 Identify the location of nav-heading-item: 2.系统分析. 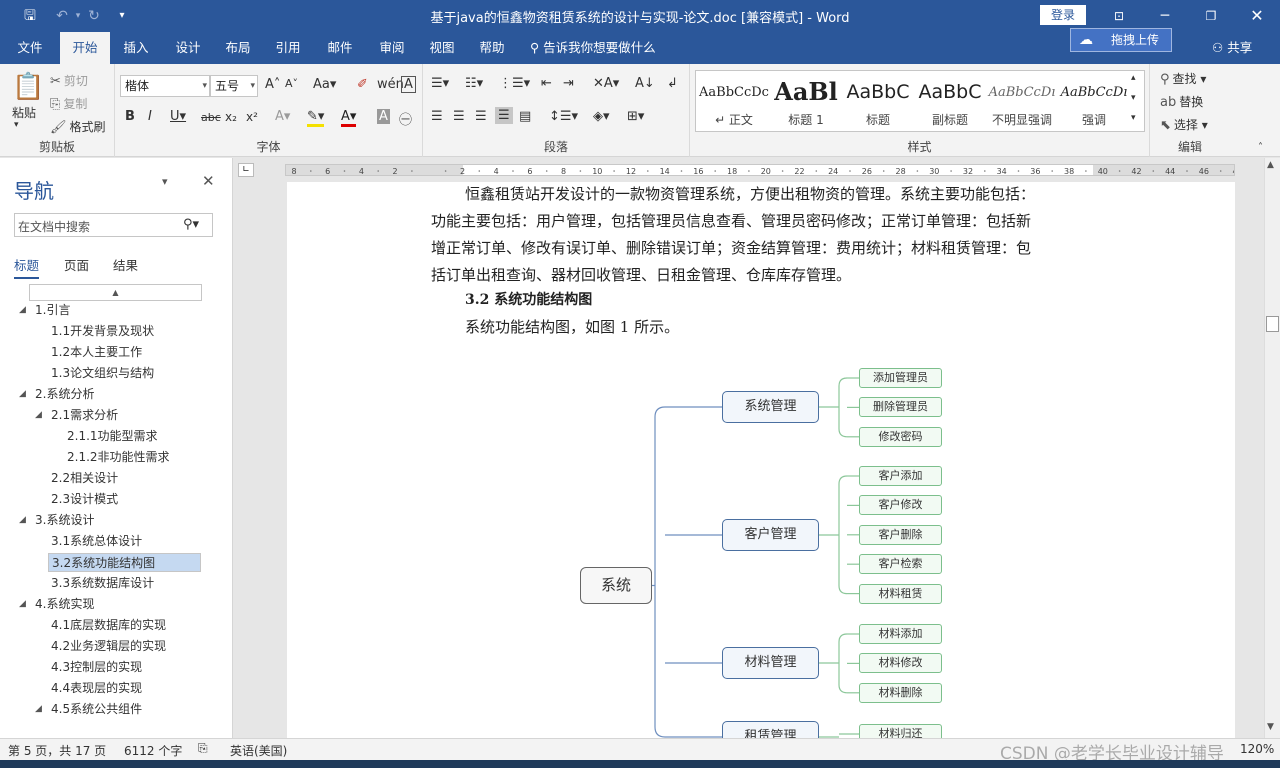
(64, 394).